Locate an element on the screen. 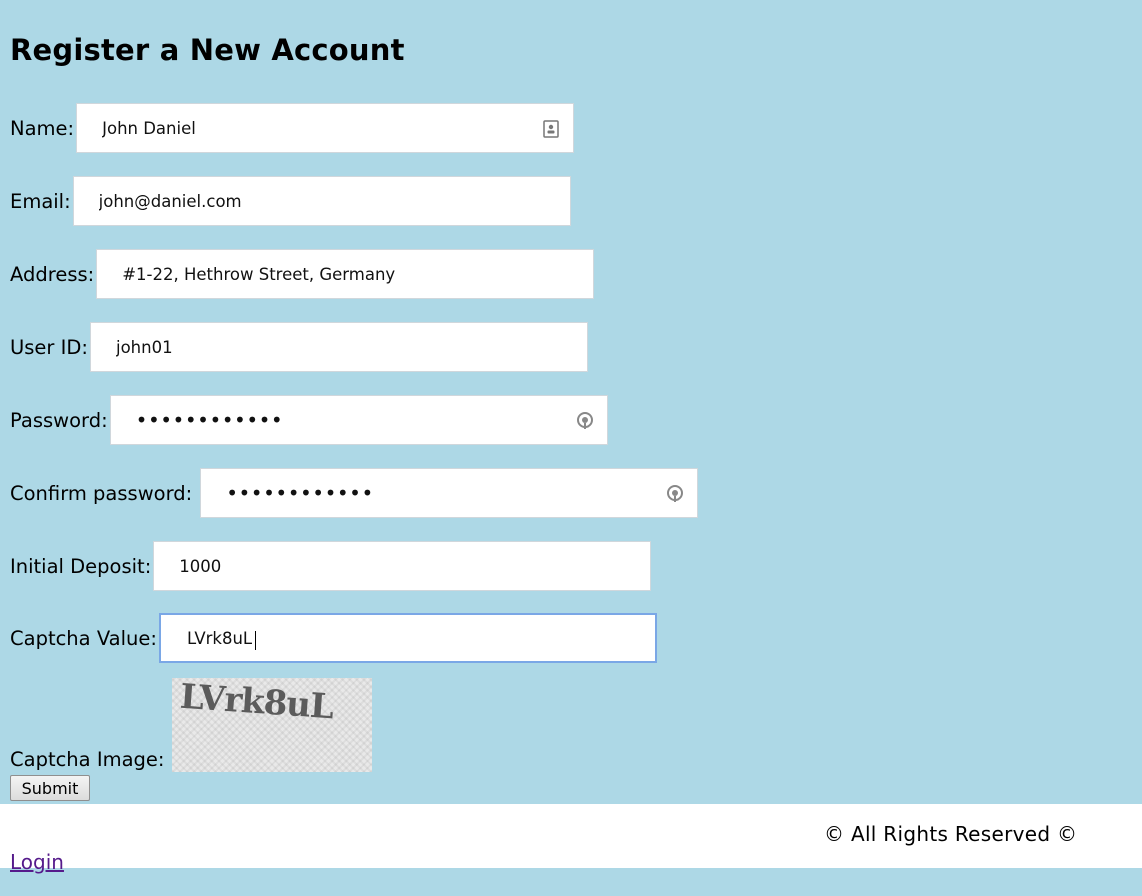  captcha-image: LVrk8uL is located at coordinates (272, 725).